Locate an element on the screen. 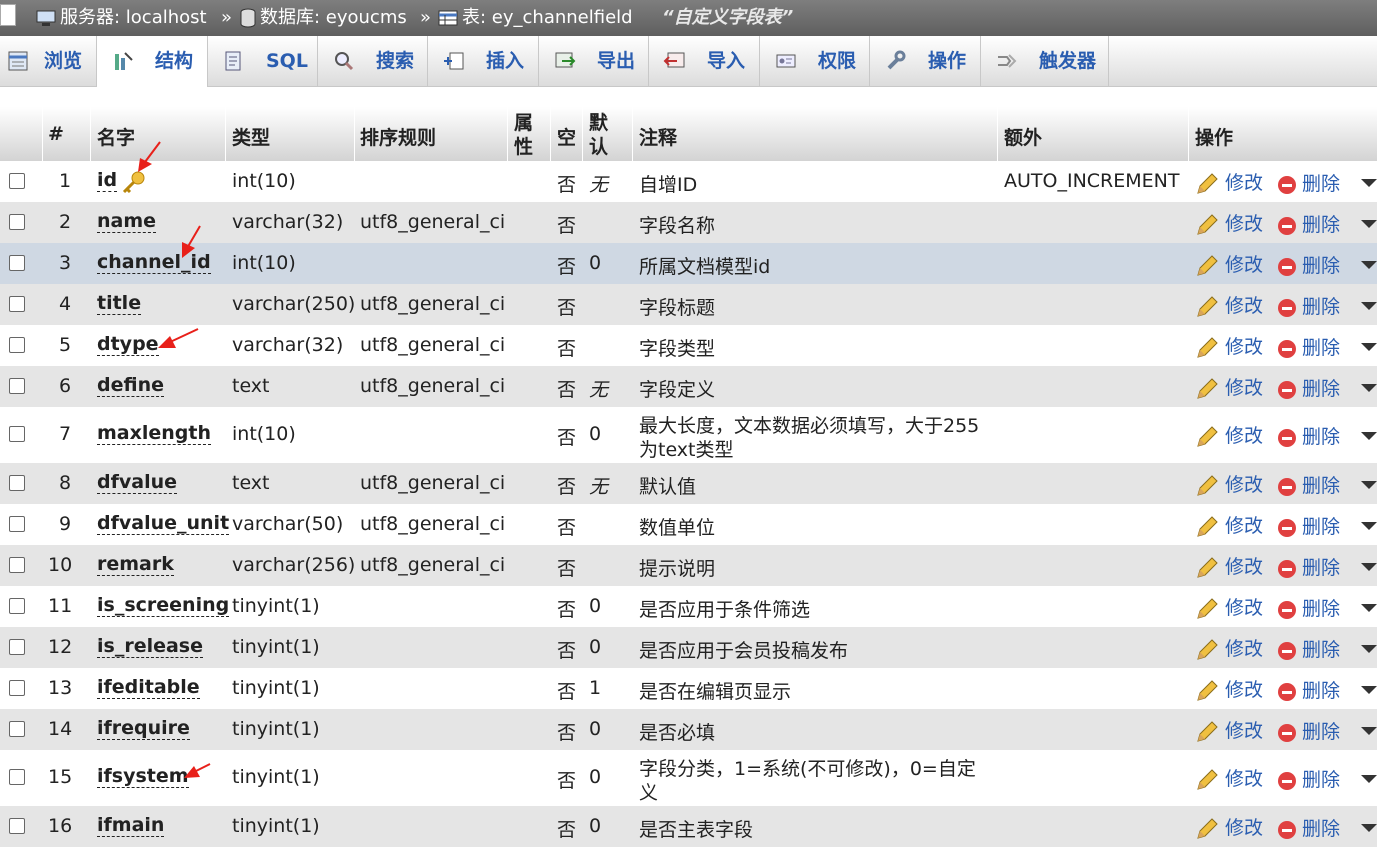 The height and width of the screenshot is (847, 1377). column-name-link: define is located at coordinates (130, 385).